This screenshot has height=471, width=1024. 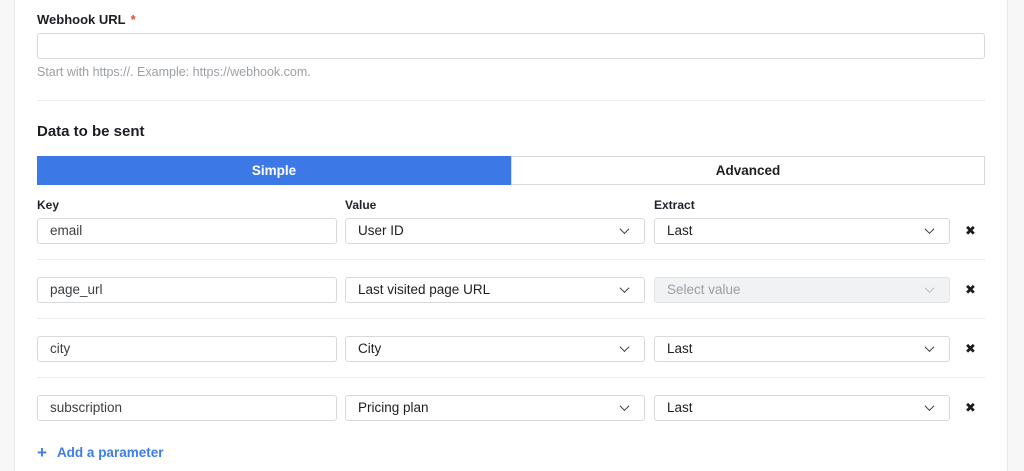 I want to click on value-select: City, so click(x=495, y=348).